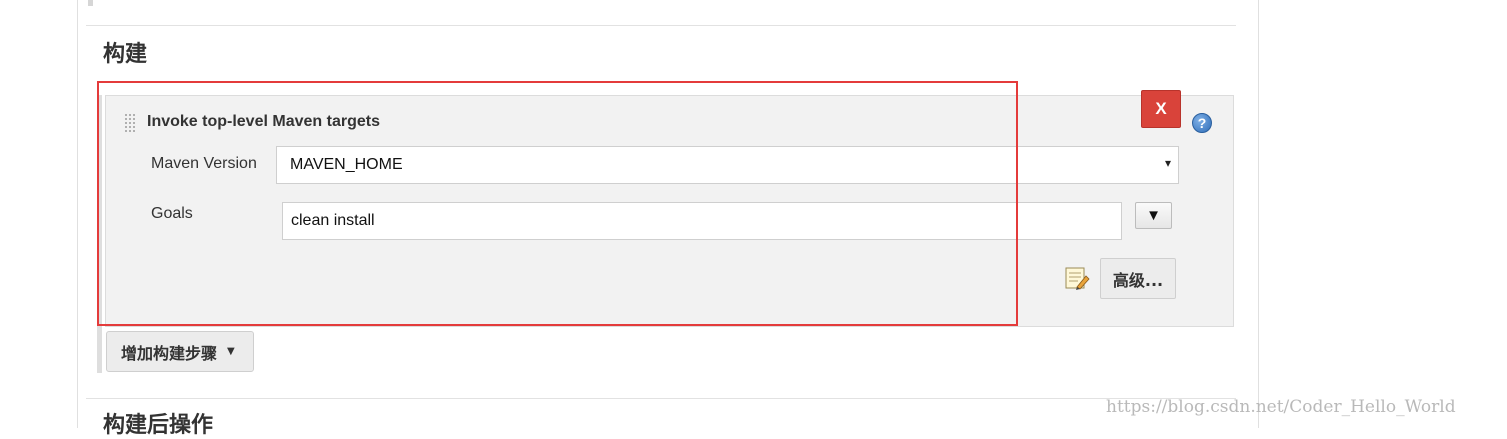 This screenshot has width=1507, height=439. What do you see at coordinates (1167, 163) in the screenshot?
I see `select-caret-icon: ▾` at bounding box center [1167, 163].